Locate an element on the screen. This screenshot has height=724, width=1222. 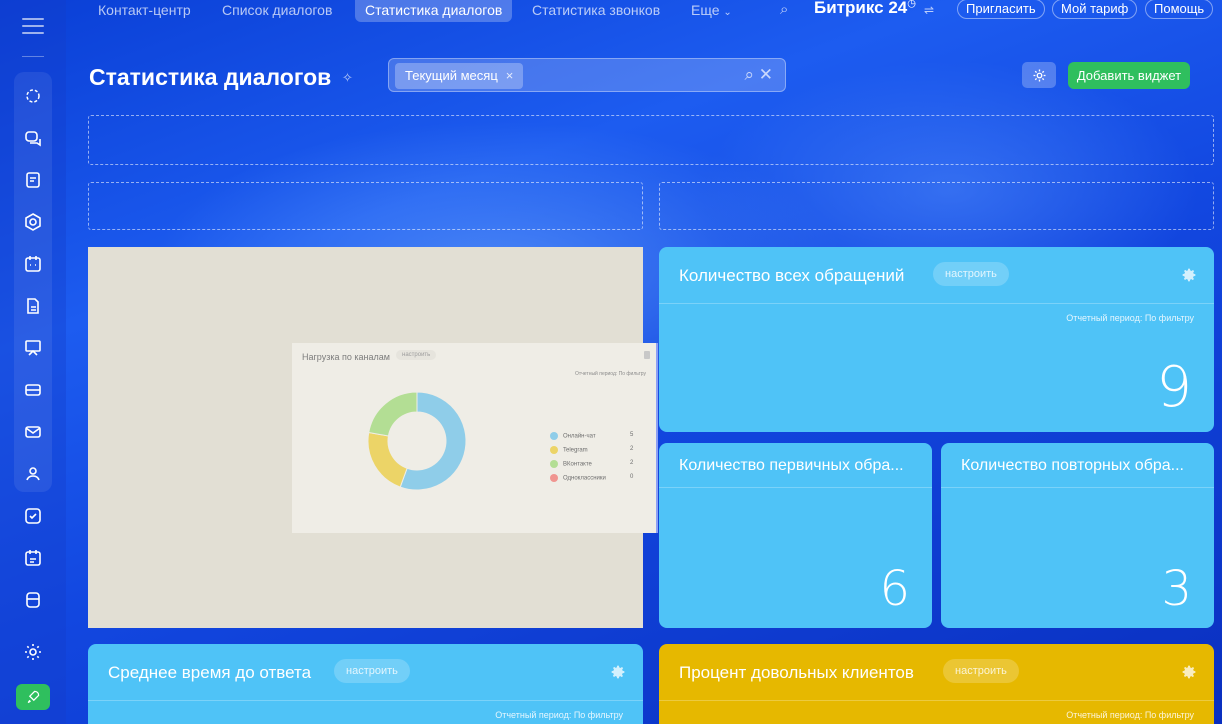
rocket-icon is located at coordinates (33, 697).